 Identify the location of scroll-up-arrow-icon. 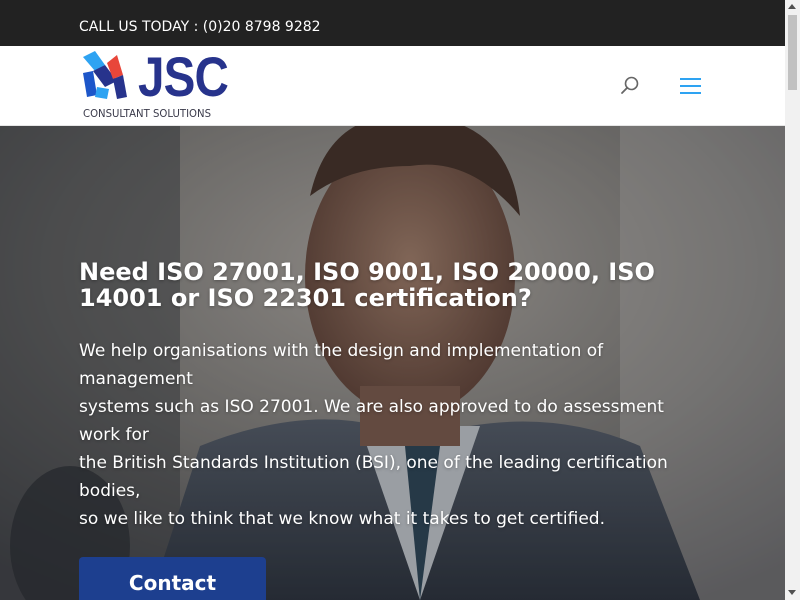
(792, 6).